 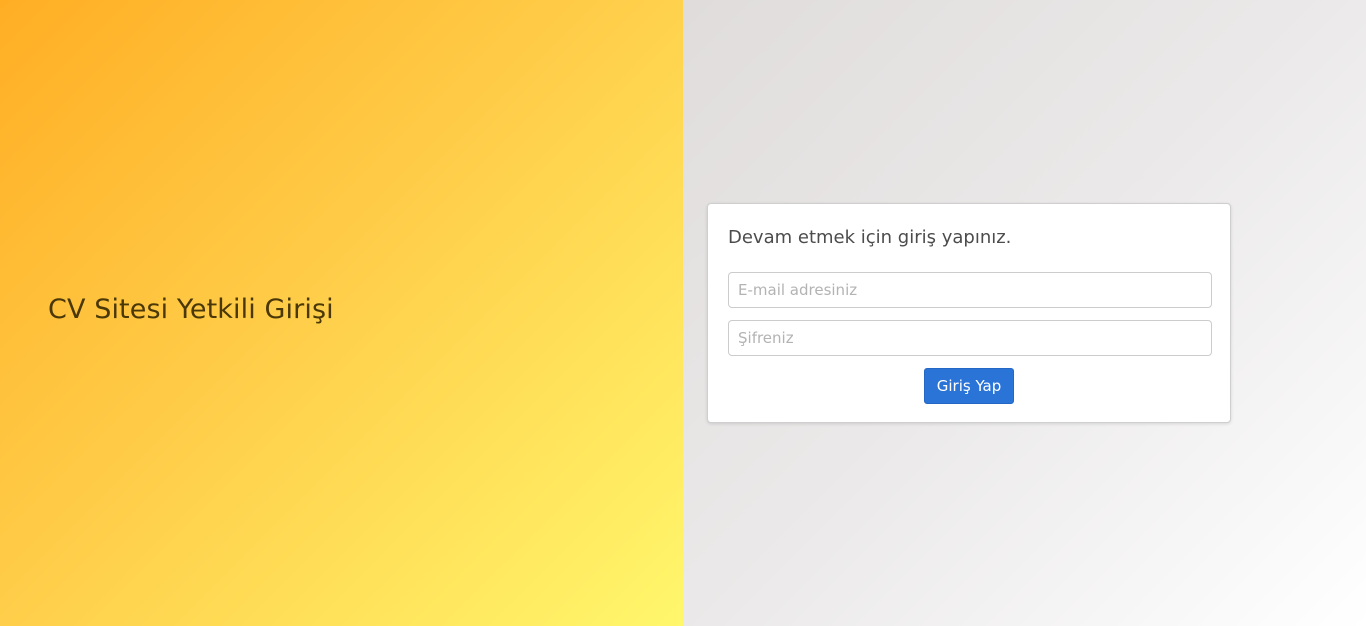 I want to click on login-button: Giriş Yap, so click(x=969, y=386).